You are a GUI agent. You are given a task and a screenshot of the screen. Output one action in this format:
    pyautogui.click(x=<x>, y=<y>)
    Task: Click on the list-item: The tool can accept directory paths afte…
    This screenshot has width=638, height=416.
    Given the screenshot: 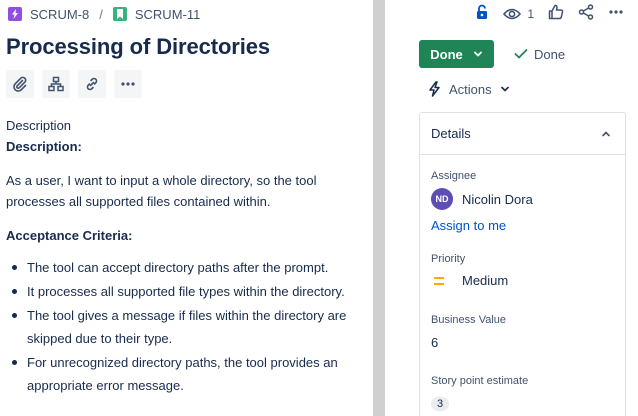 What is the action you would take?
    pyautogui.click(x=181, y=267)
    